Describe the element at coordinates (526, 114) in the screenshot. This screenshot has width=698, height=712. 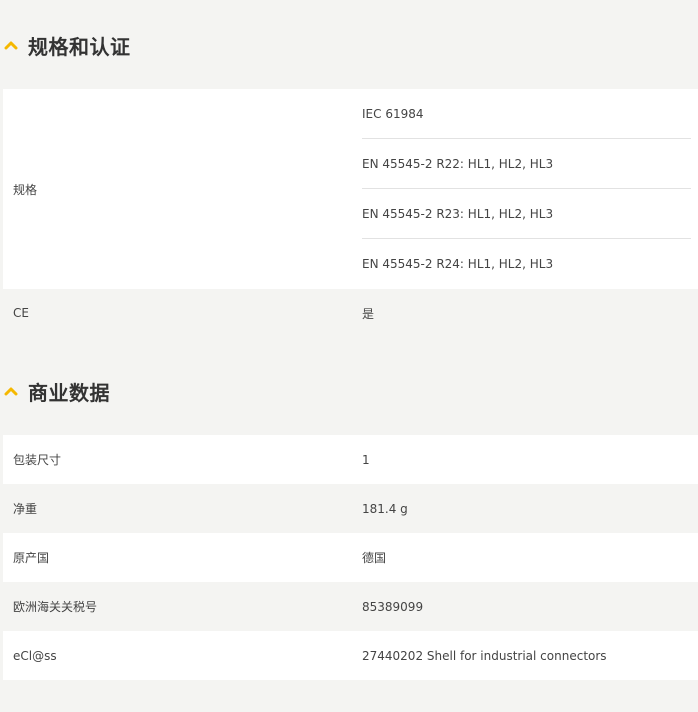
I see `standard-value: IEC 61984` at that location.